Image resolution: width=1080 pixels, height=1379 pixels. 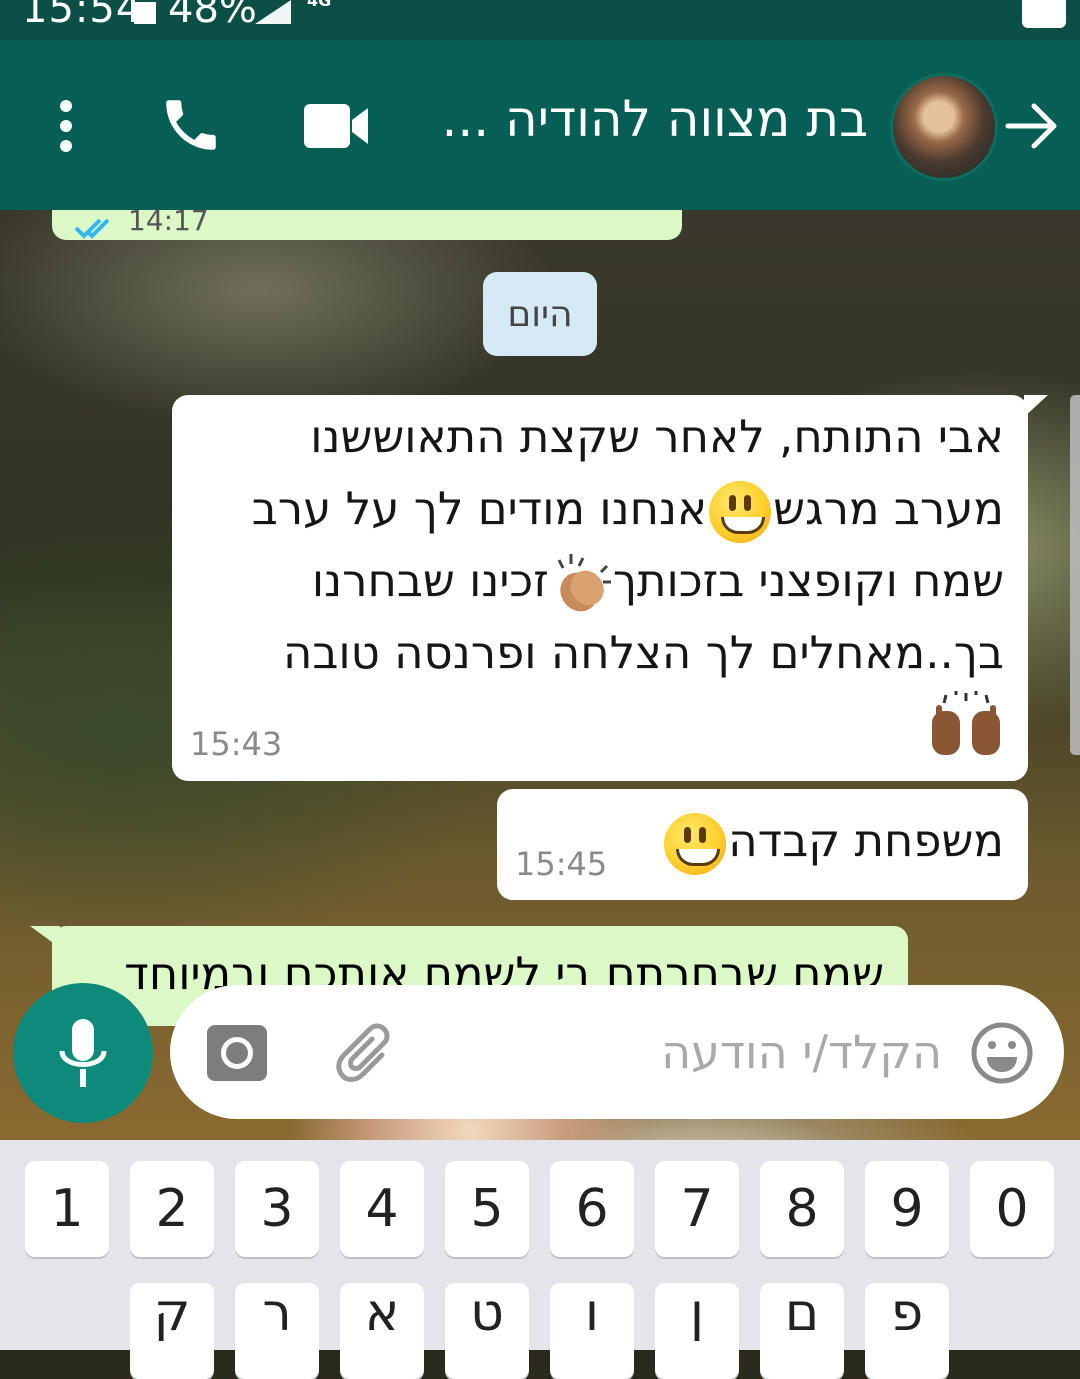 I want to click on message-text: משפחת קבדה, so click(x=833, y=841).